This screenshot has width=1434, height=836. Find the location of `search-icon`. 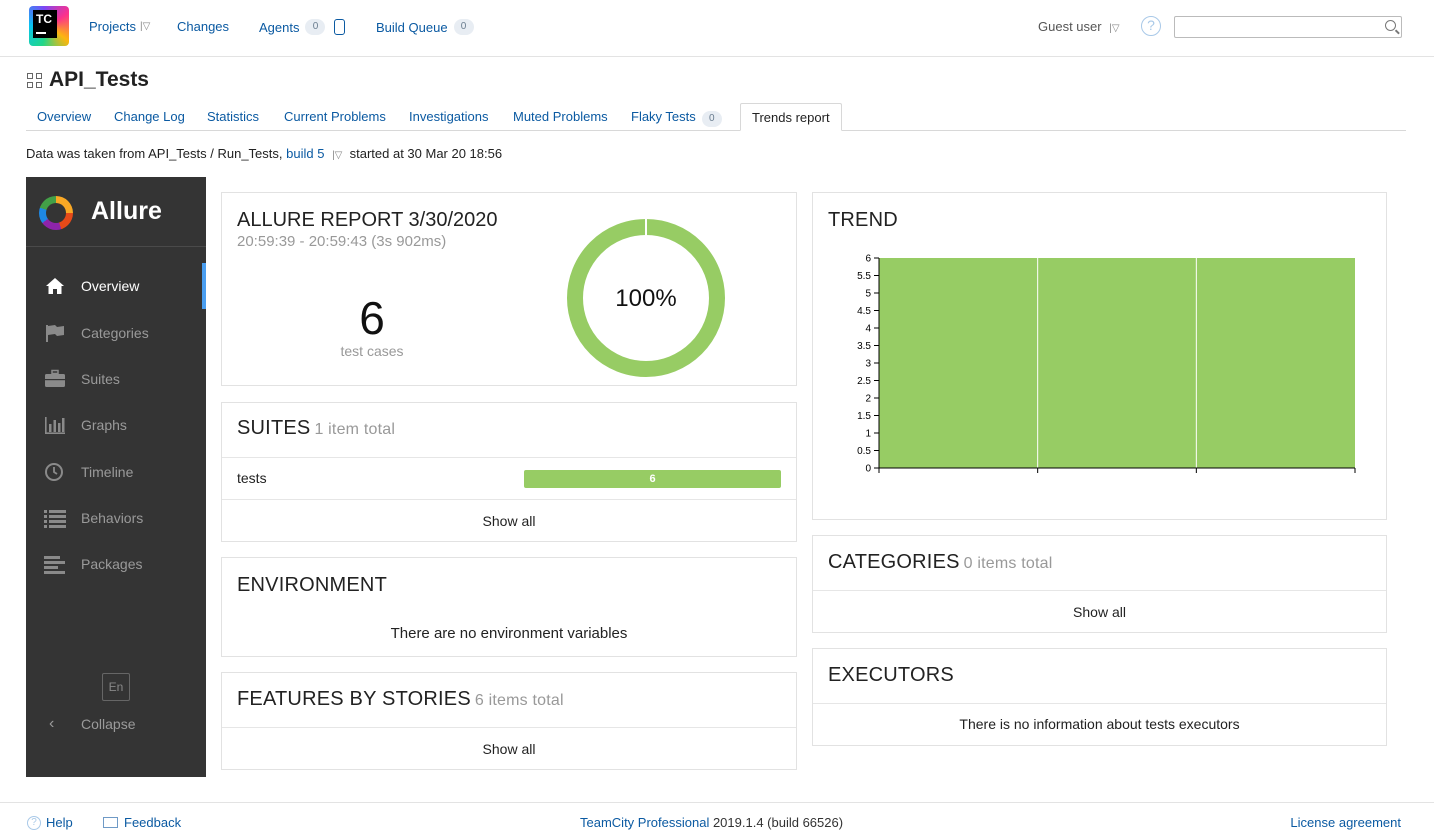

search-icon is located at coordinates (1390, 25).